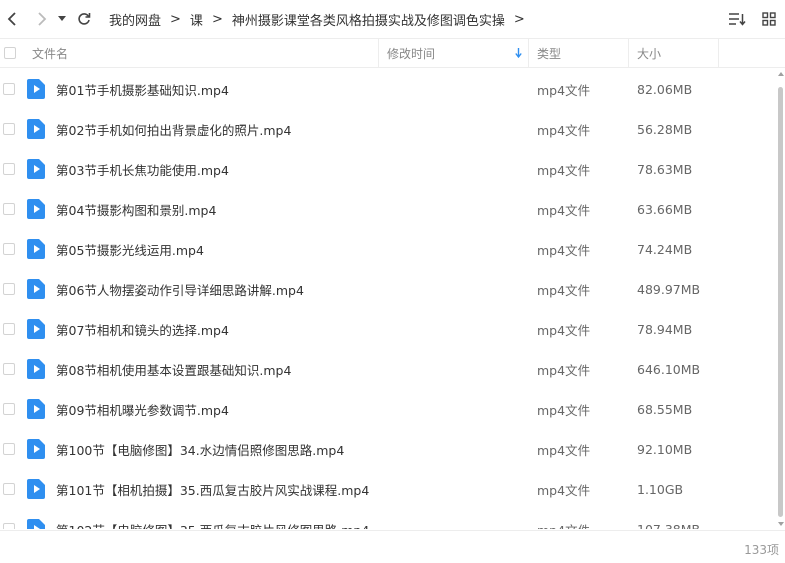  I want to click on column-header-size: 大小, so click(674, 53).